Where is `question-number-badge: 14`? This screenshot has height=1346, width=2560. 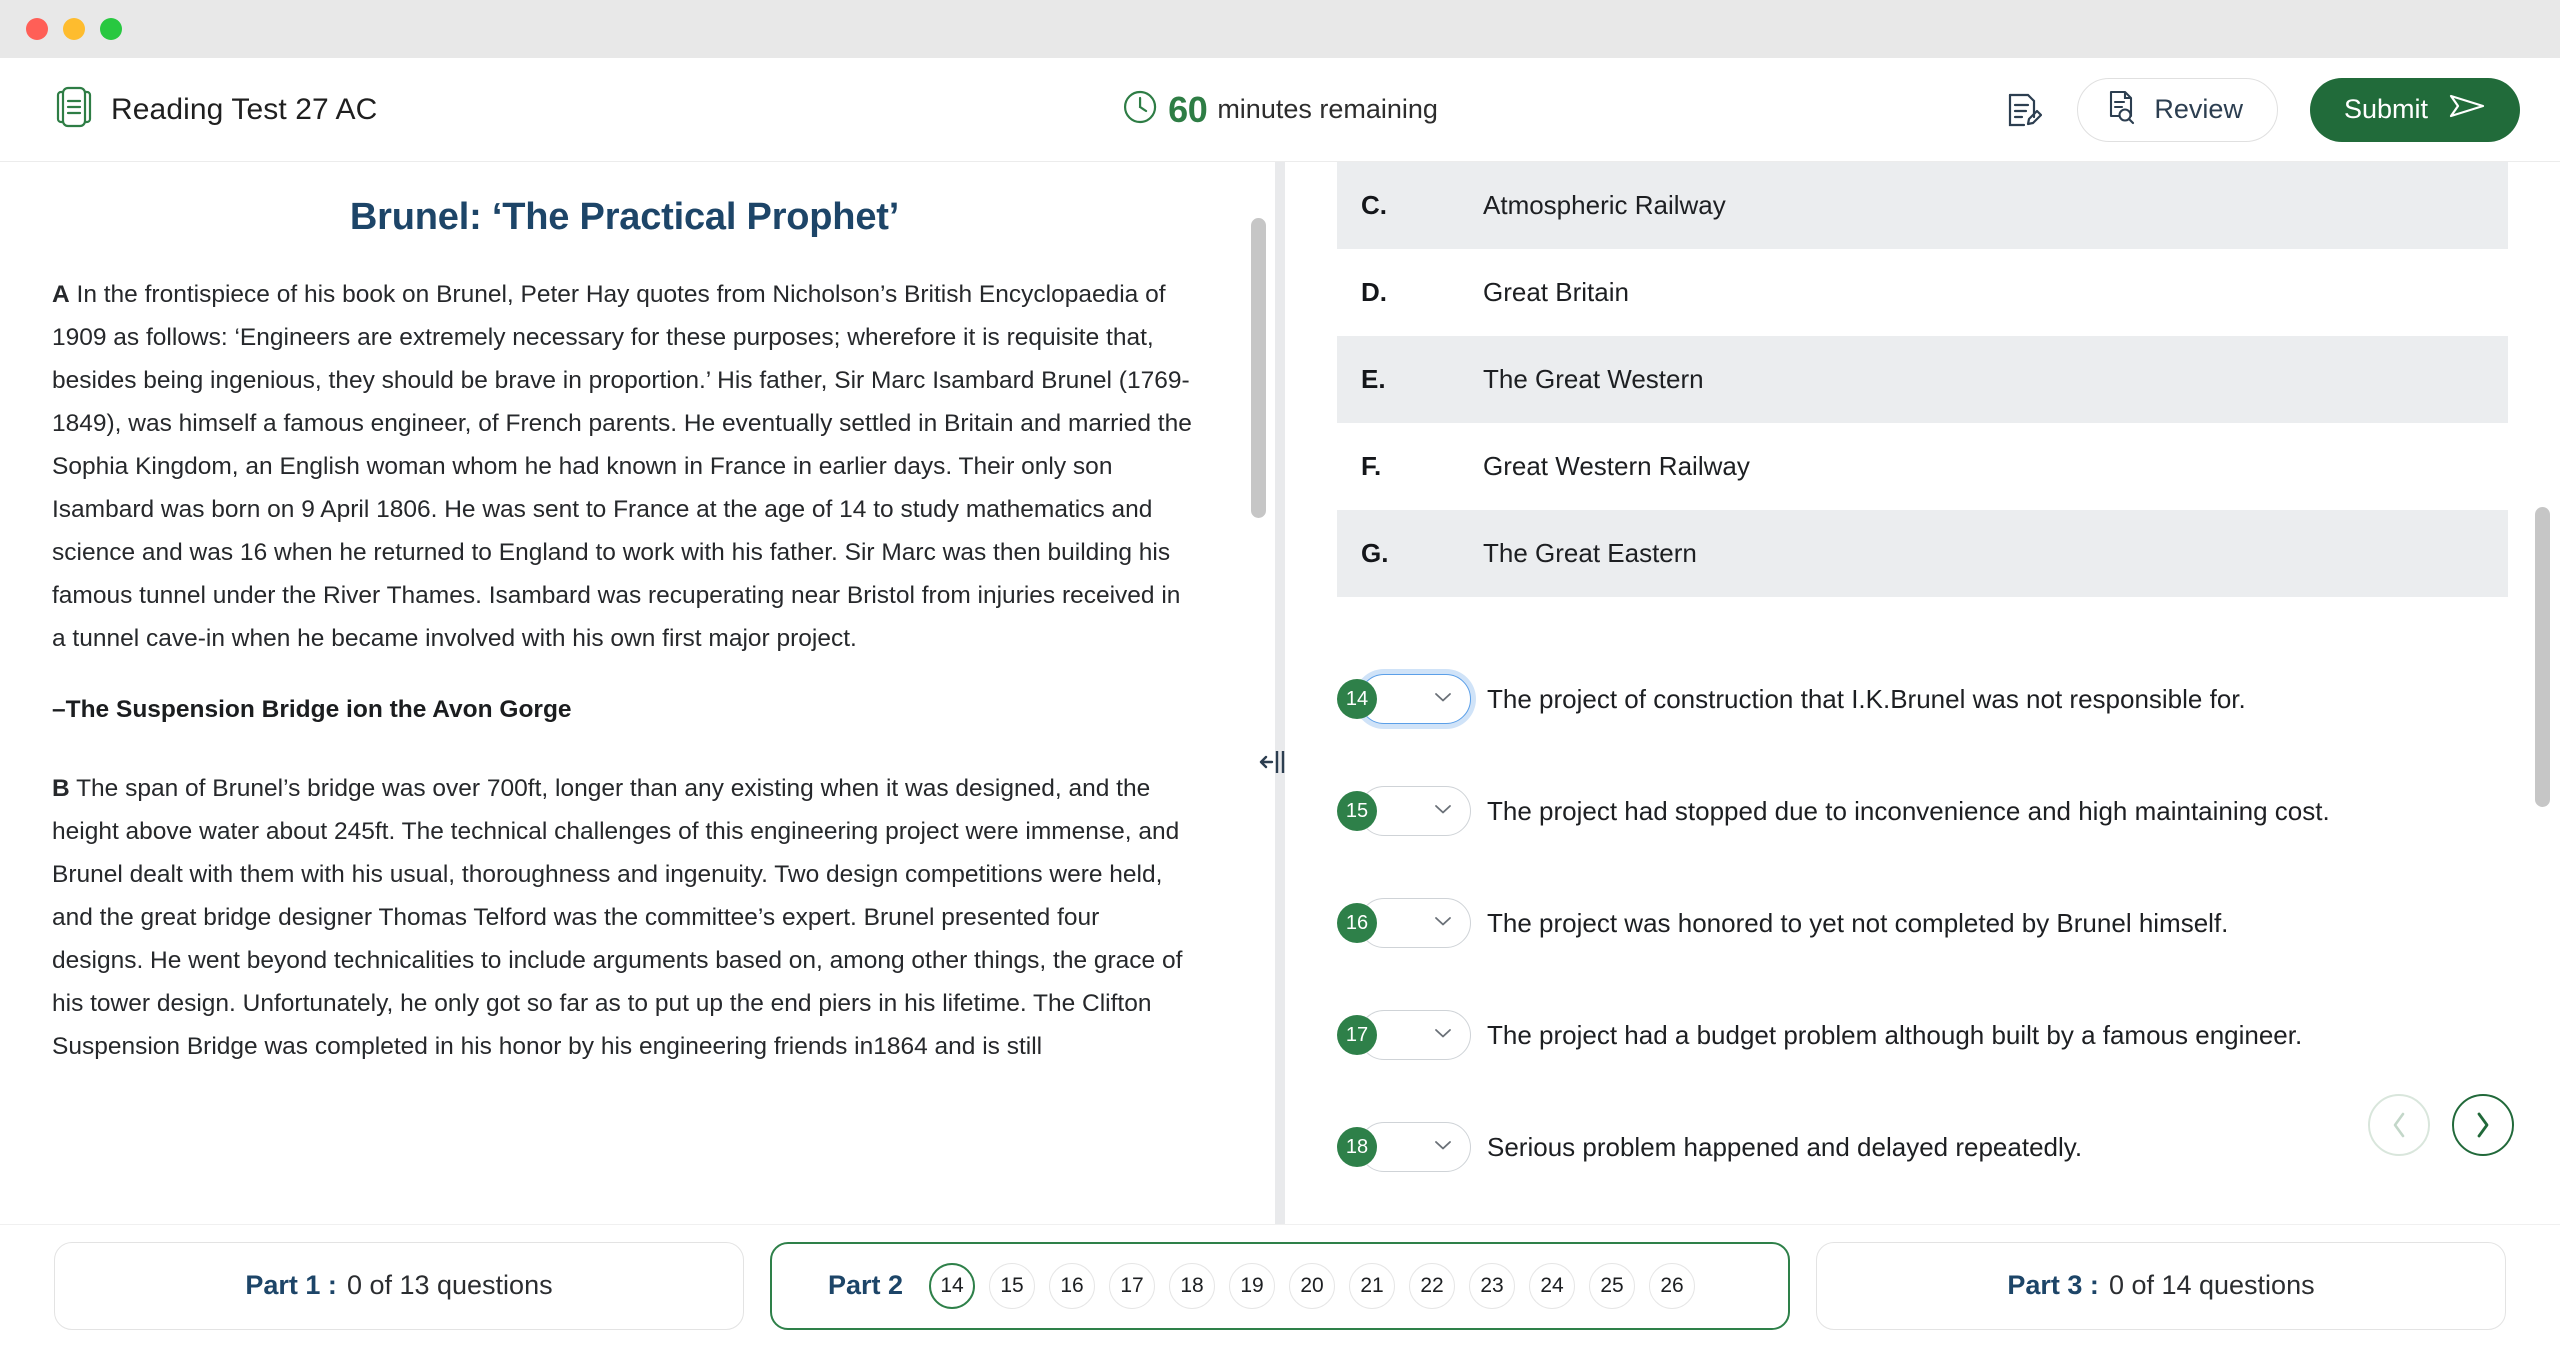 question-number-badge: 14 is located at coordinates (1357, 699).